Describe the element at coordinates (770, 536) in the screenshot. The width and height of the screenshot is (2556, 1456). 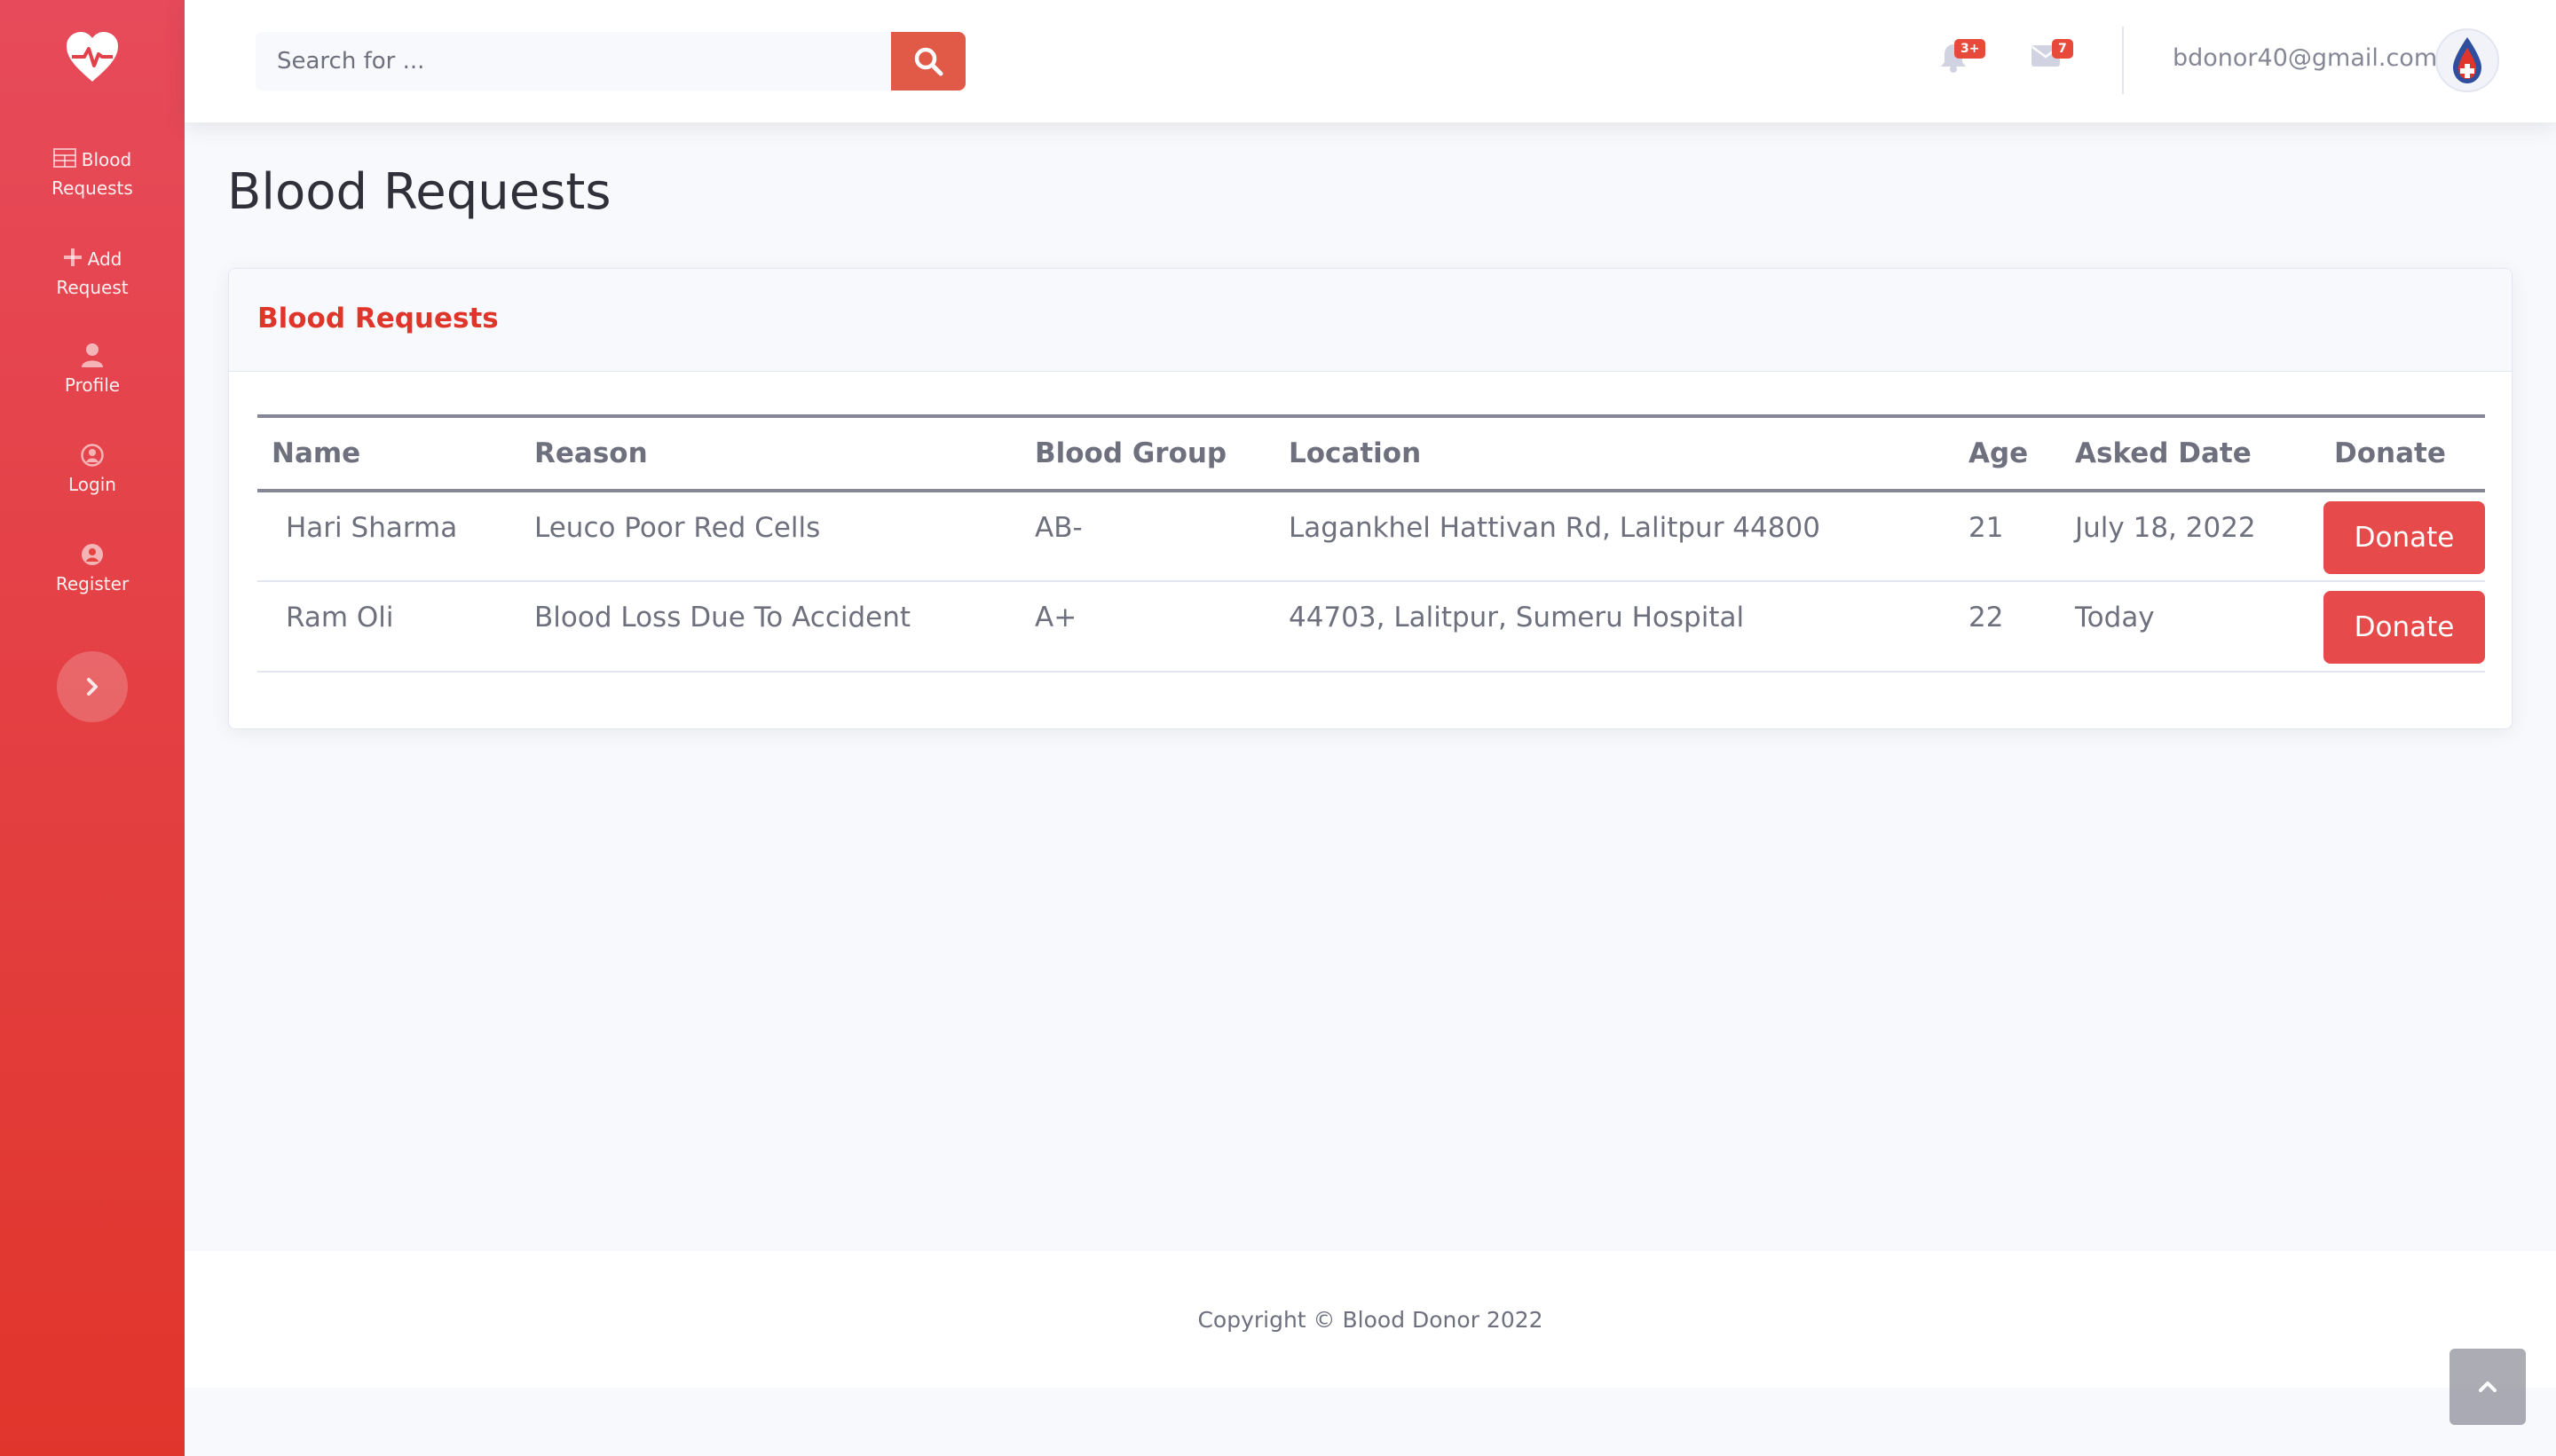
I see `cell-reason: Leuco Poor Red Cells` at that location.